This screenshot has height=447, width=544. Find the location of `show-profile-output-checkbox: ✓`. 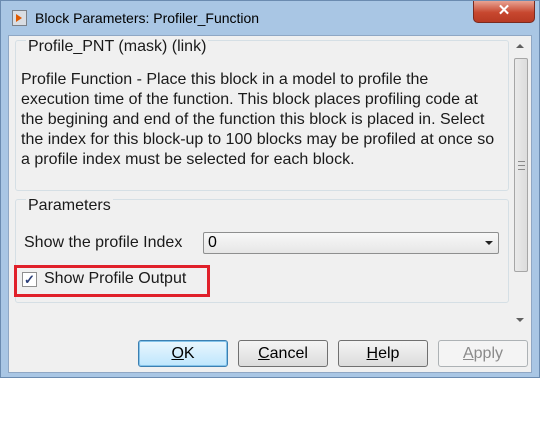

show-profile-output-checkbox: ✓ is located at coordinates (29, 279).